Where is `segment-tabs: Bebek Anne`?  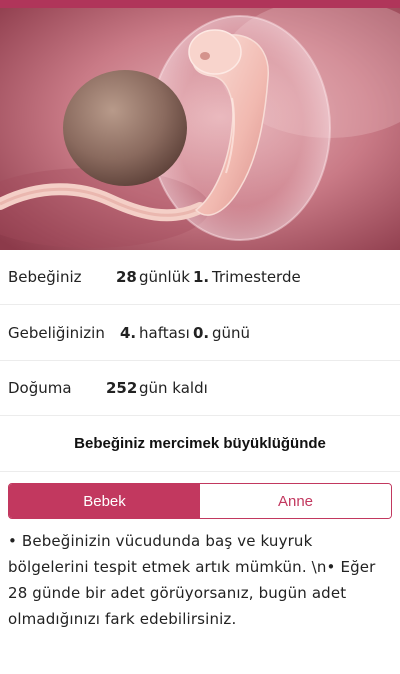
segment-tabs: Bebek Anne is located at coordinates (200, 501).